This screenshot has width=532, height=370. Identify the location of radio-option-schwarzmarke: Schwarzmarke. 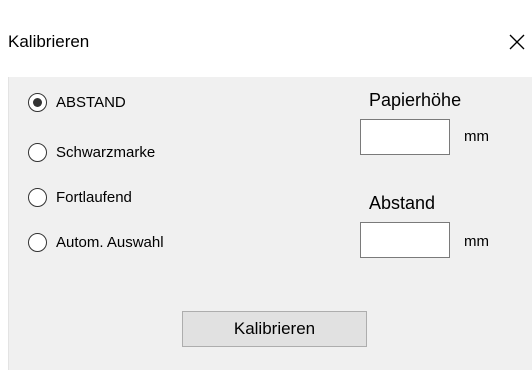
(91, 152).